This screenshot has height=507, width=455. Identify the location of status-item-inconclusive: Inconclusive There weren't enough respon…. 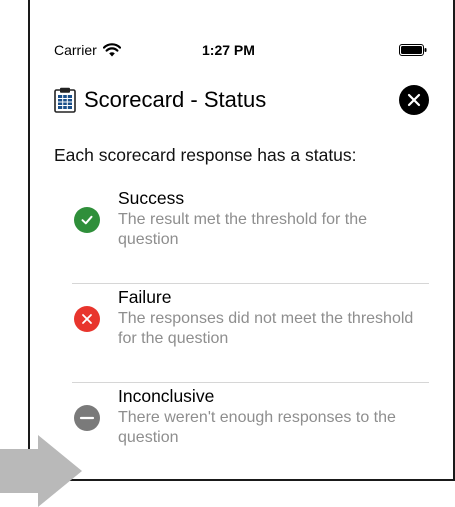
(250, 431).